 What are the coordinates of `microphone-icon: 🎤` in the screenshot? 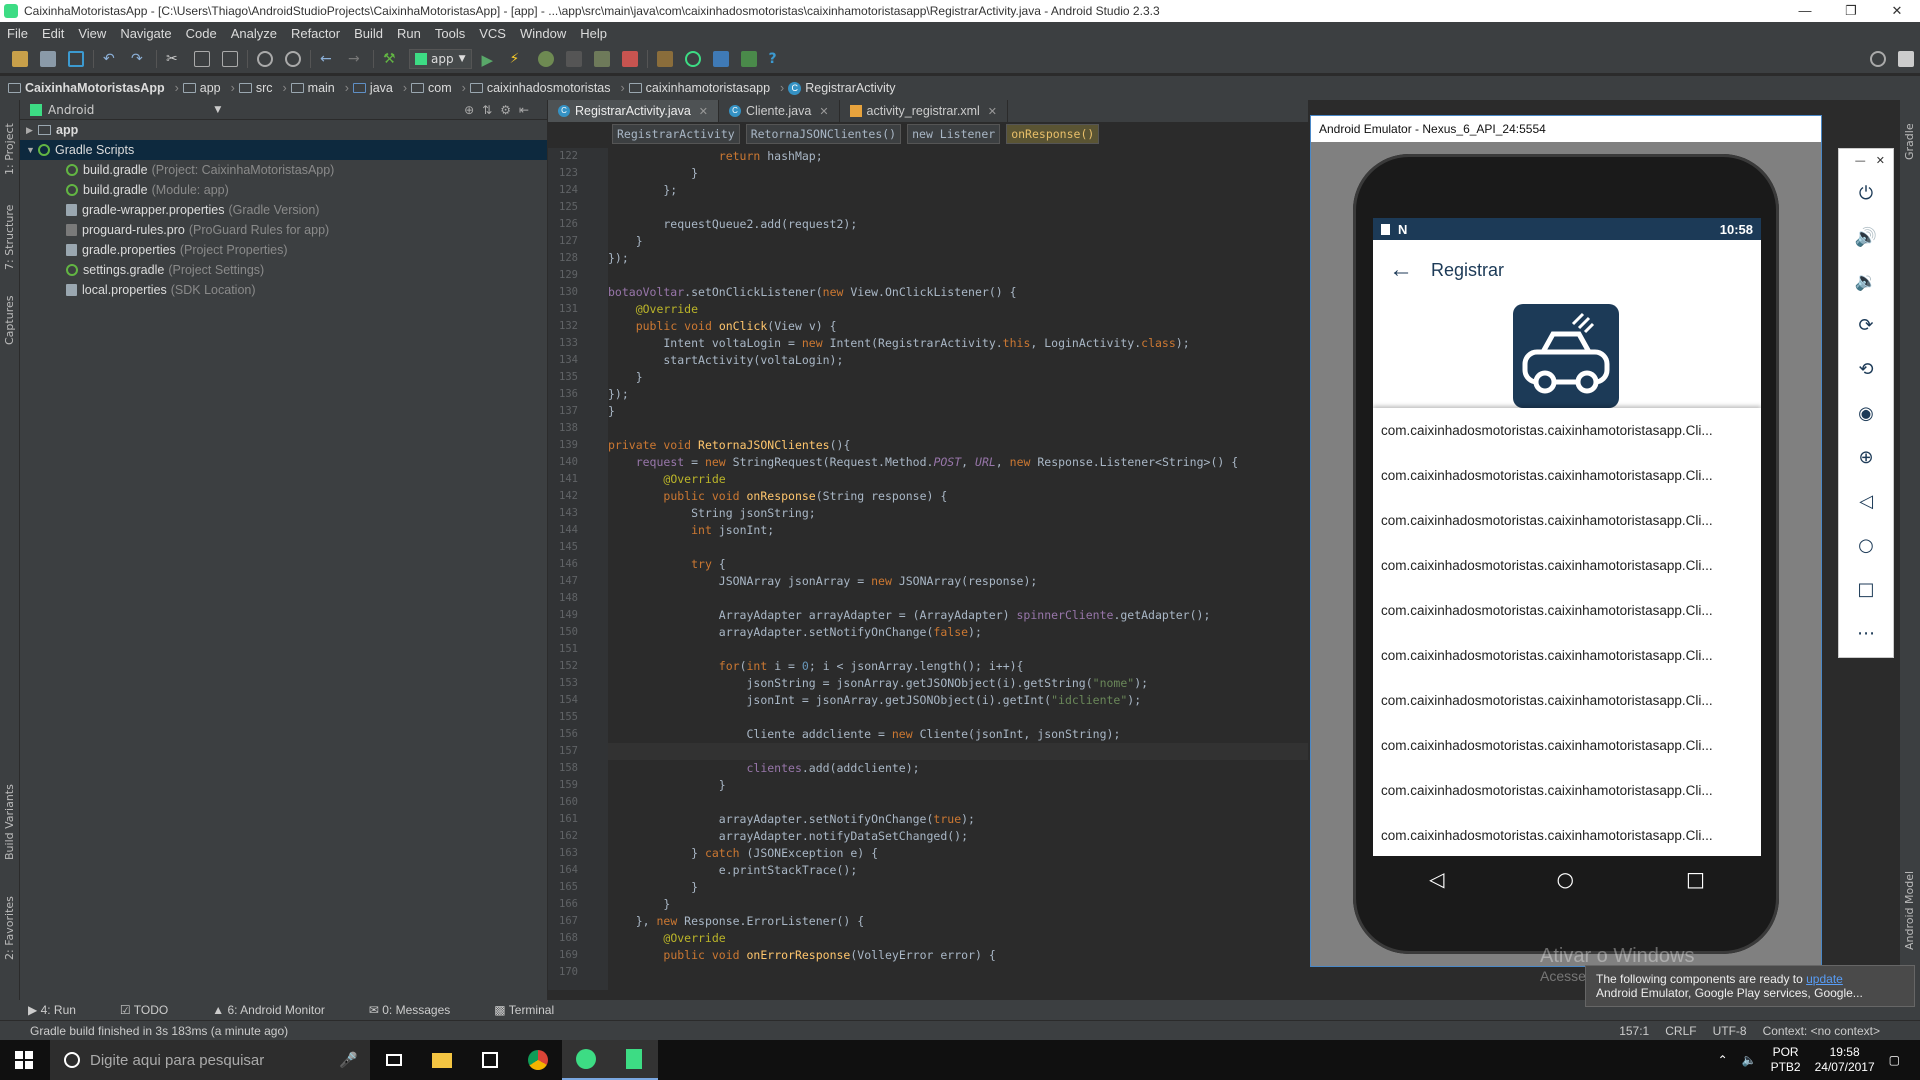 It's located at (348, 1060).